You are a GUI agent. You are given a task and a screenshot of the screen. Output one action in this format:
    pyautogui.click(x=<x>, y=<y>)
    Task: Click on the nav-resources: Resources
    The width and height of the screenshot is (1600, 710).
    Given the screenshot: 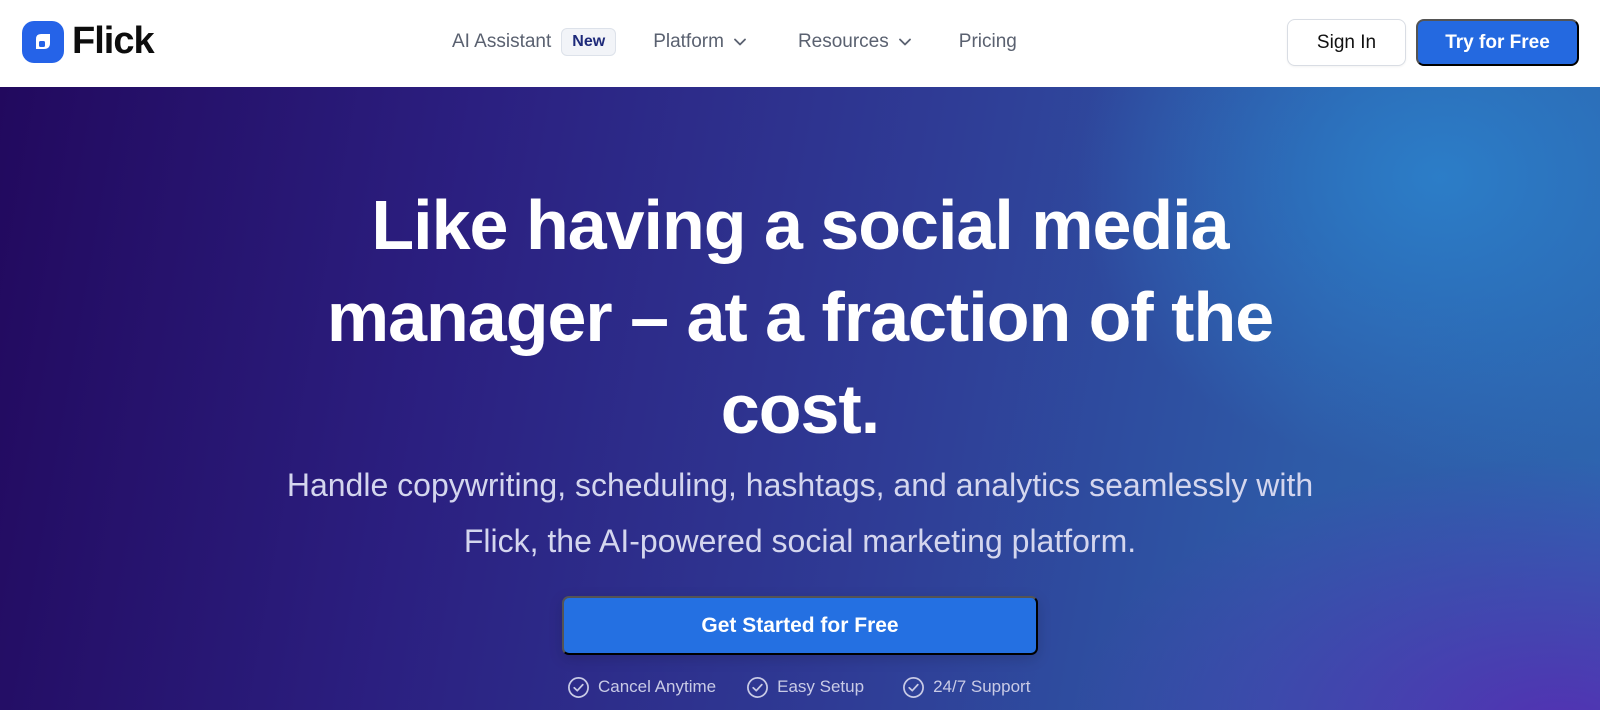 What is the action you would take?
    pyautogui.click(x=854, y=42)
    